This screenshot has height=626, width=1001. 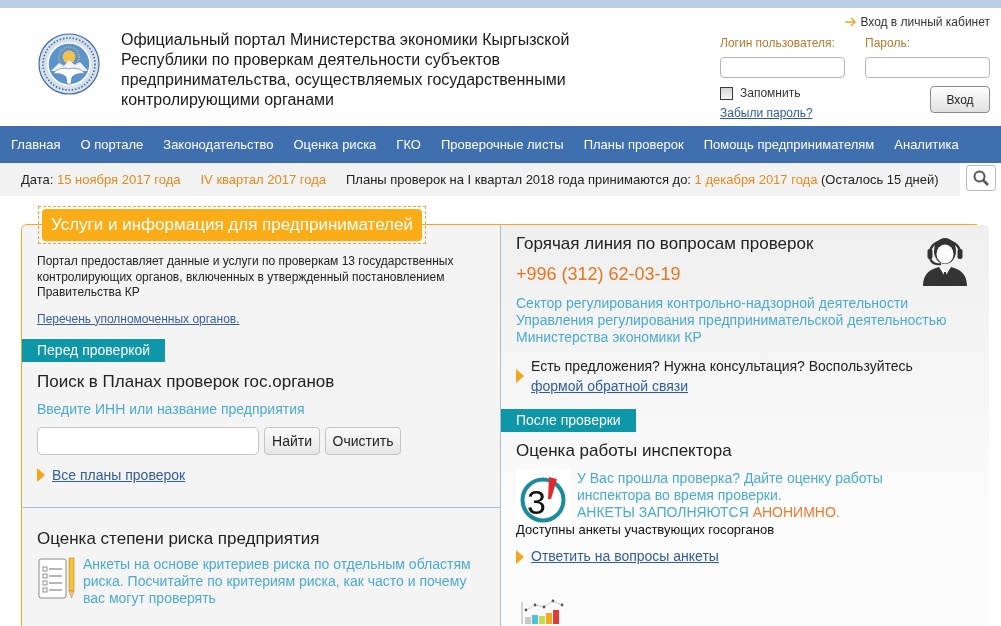 What do you see at coordinates (726, 93) in the screenshot?
I see `remember-checkbox` at bounding box center [726, 93].